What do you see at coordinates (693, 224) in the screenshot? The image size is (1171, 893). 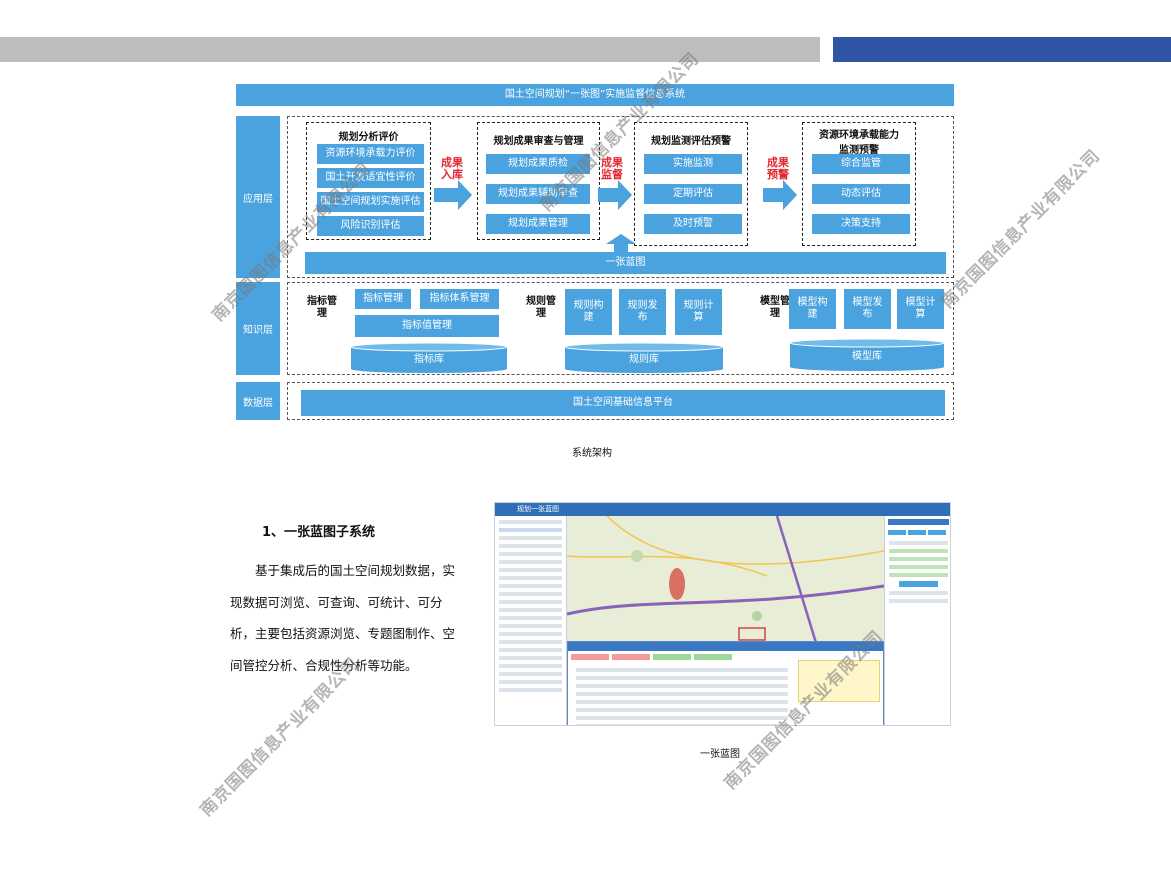 I see `box-monitor-3: 及时预警` at bounding box center [693, 224].